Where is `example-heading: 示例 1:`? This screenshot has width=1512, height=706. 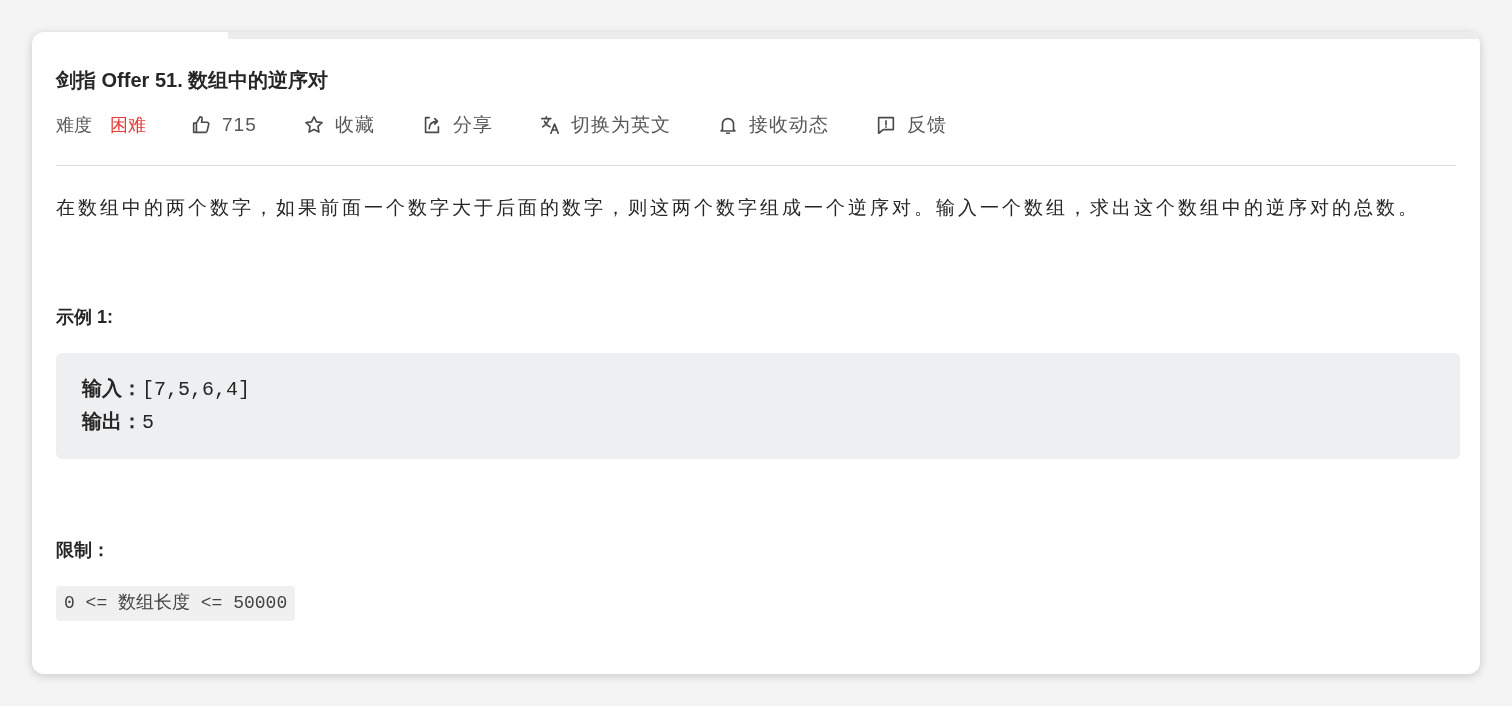 example-heading: 示例 1: is located at coordinates (85, 317).